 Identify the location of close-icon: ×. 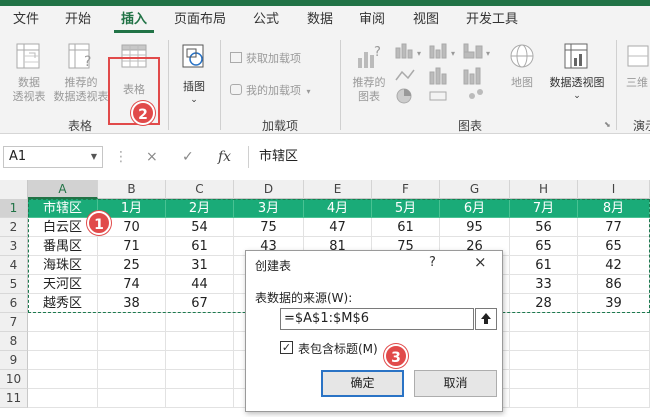
(480, 262).